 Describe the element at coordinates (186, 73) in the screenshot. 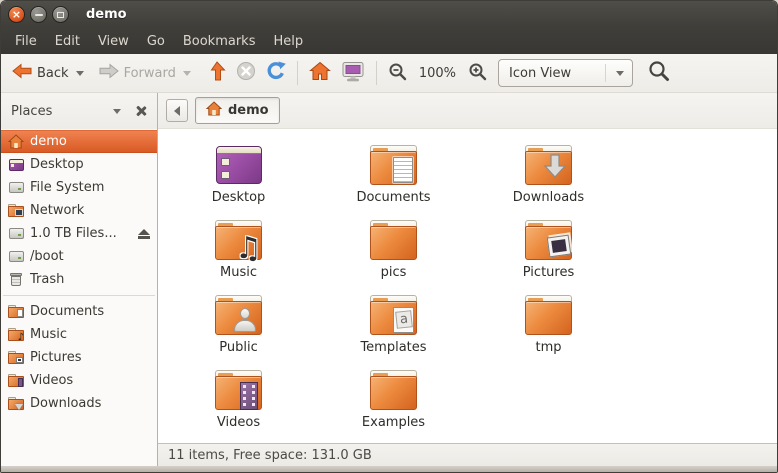

I see `forward-history-dropdown` at that location.